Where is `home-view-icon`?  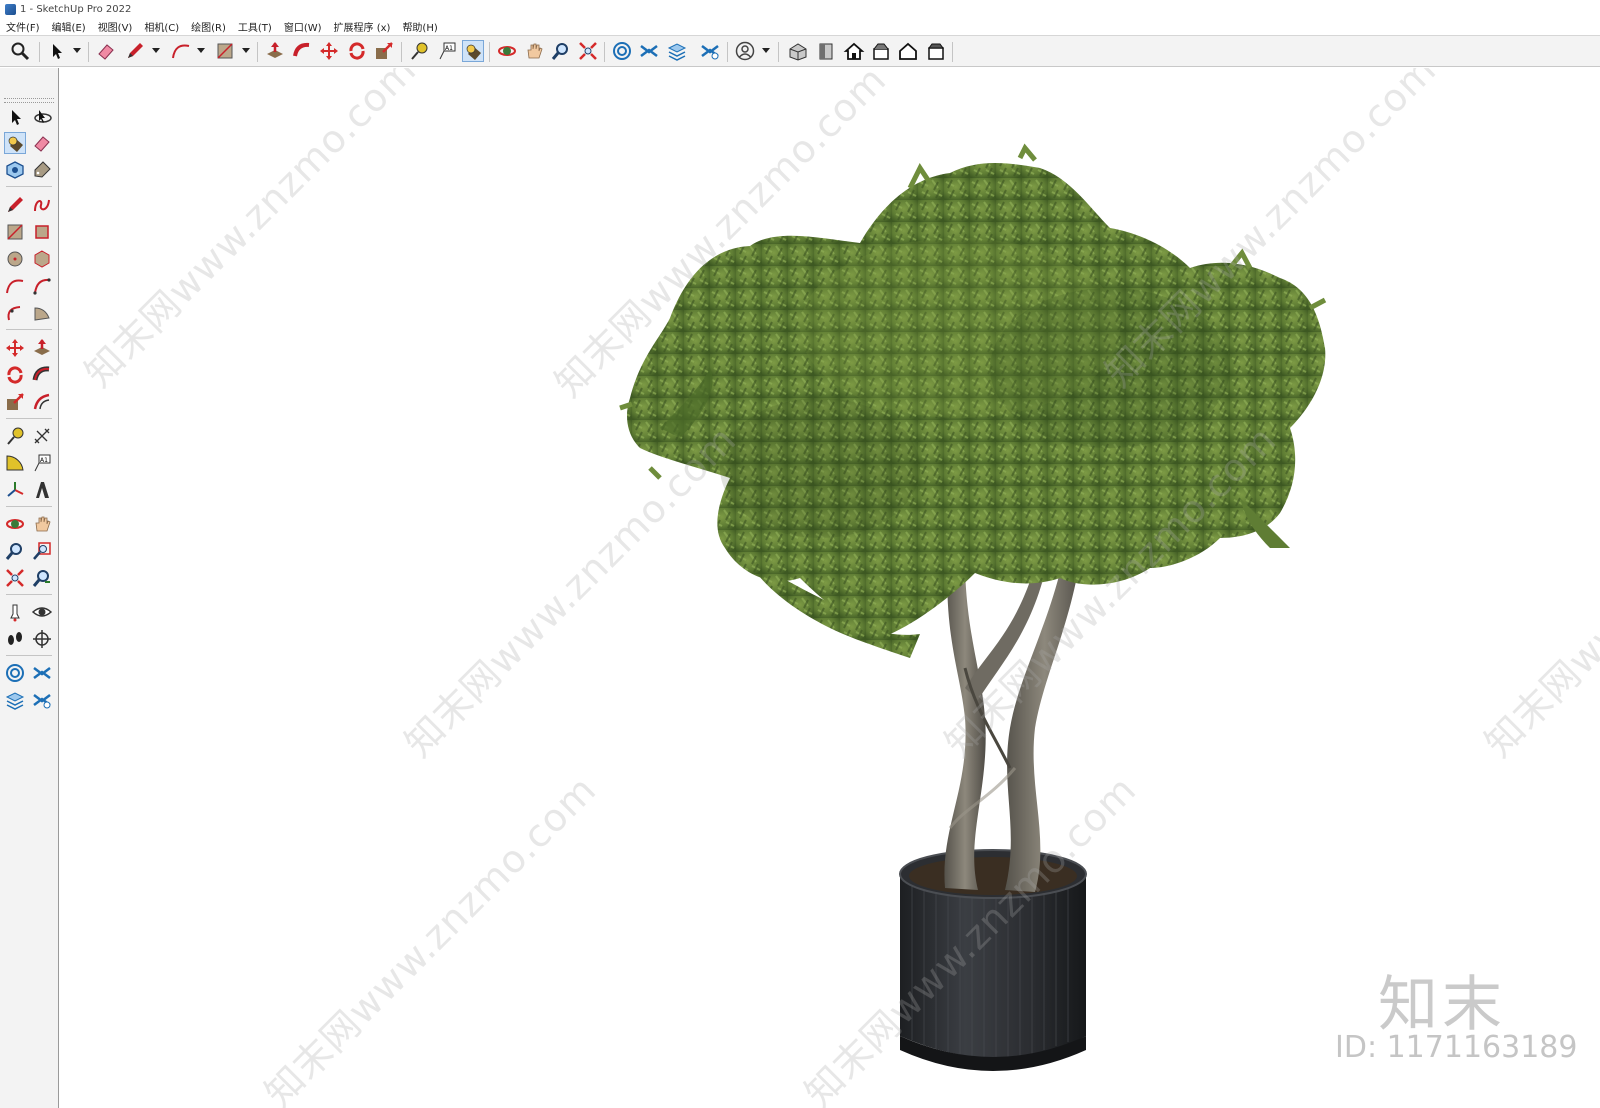
home-view-icon is located at coordinates (854, 51).